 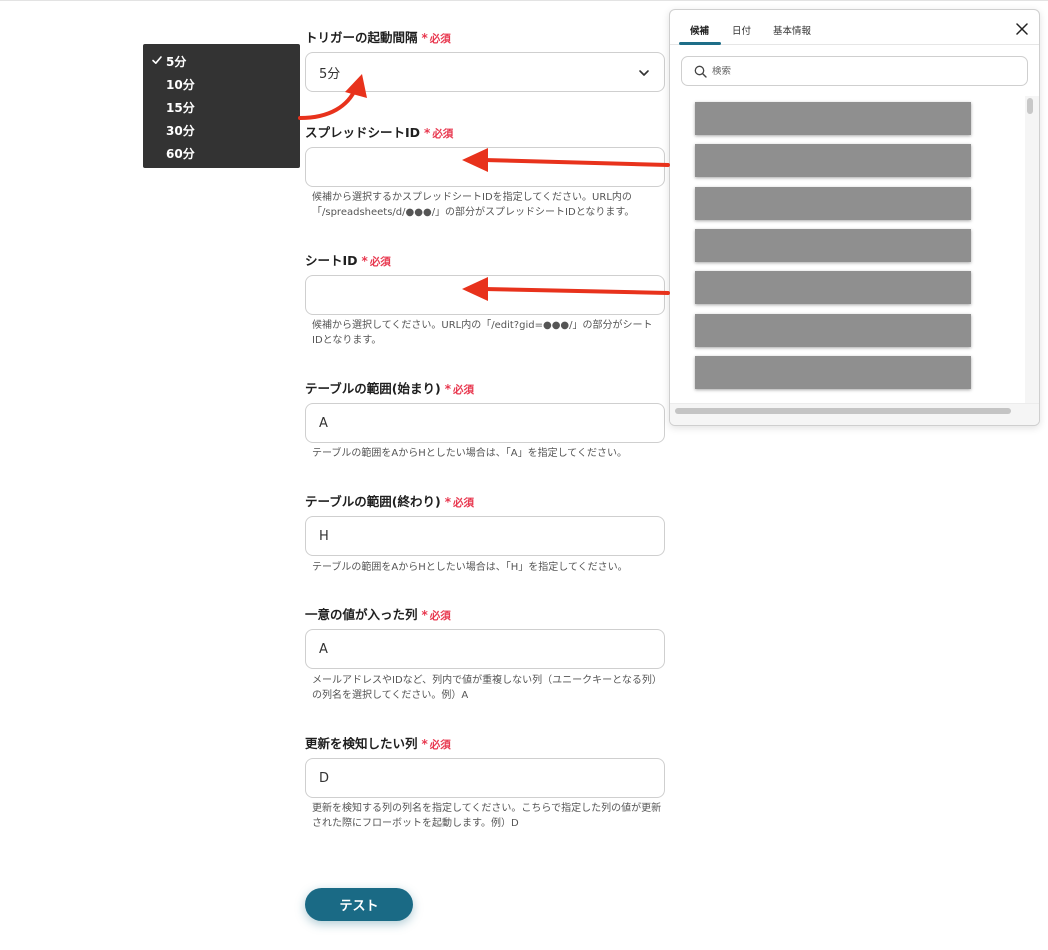 I want to click on spreadsheet-id-label: スプレッドシートID * 必須, so click(x=379, y=131).